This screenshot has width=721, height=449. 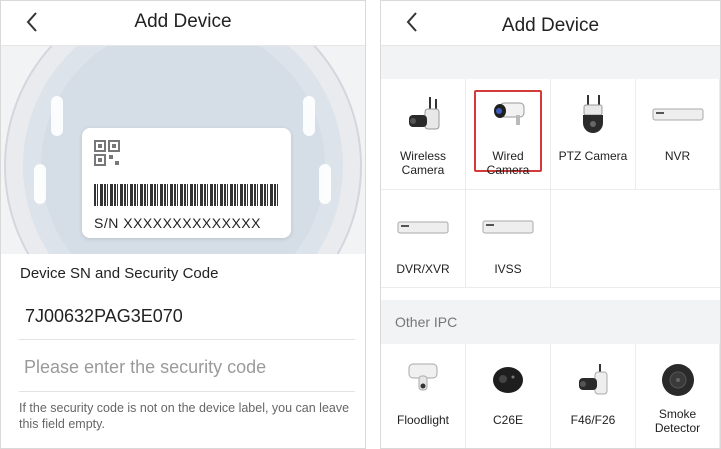 I want to click on device-type-floodlight: Floodlight, so click(x=423, y=396).